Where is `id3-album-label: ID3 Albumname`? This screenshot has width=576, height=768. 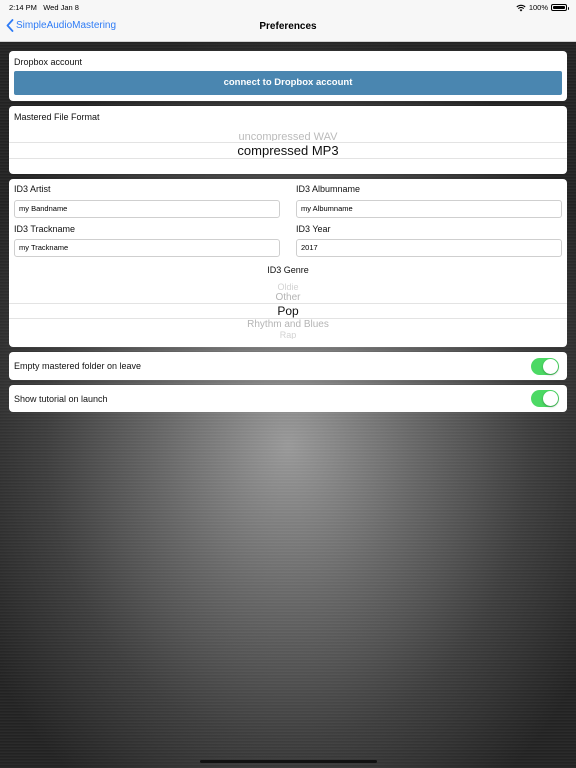
id3-album-label: ID3 Albumname is located at coordinates (328, 189).